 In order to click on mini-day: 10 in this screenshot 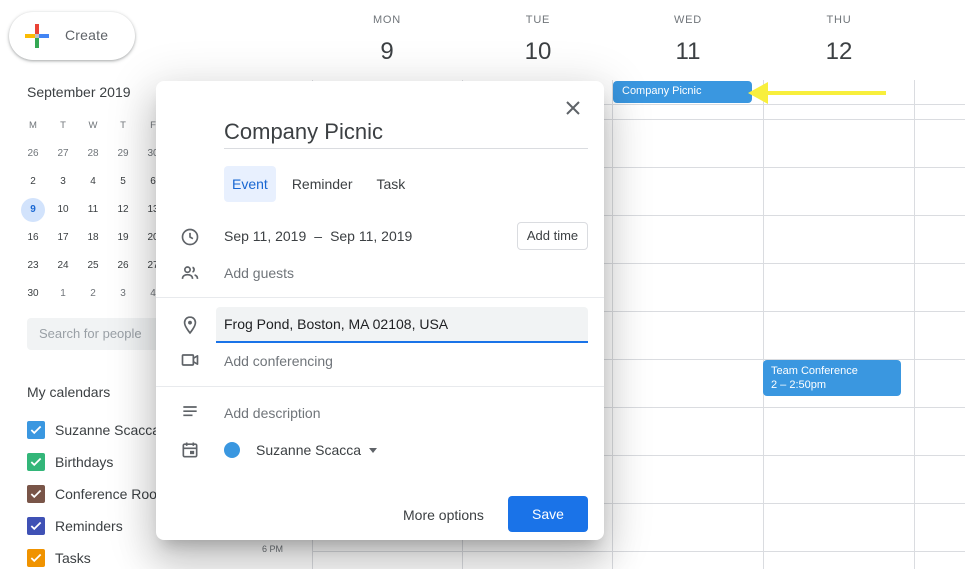, I will do `click(63, 210)`.